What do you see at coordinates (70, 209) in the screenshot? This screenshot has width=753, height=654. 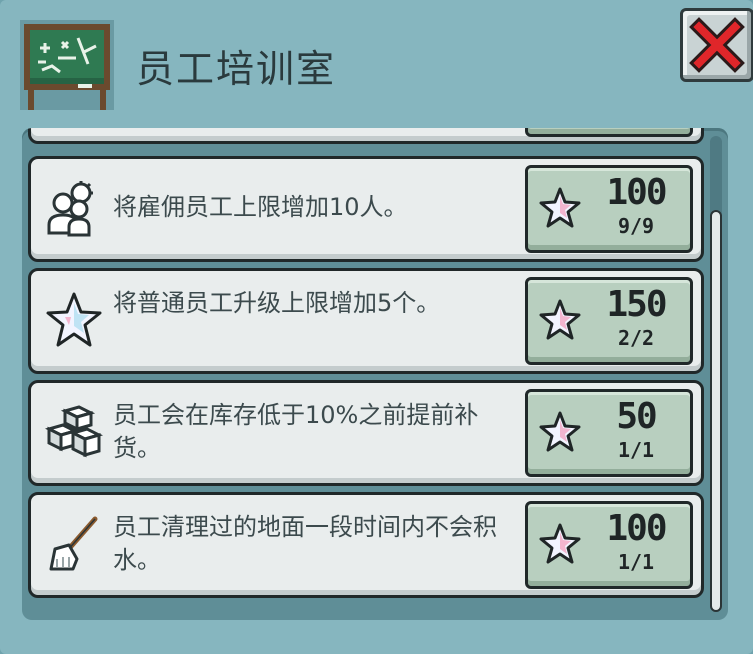 I see `staff-group-icon` at bounding box center [70, 209].